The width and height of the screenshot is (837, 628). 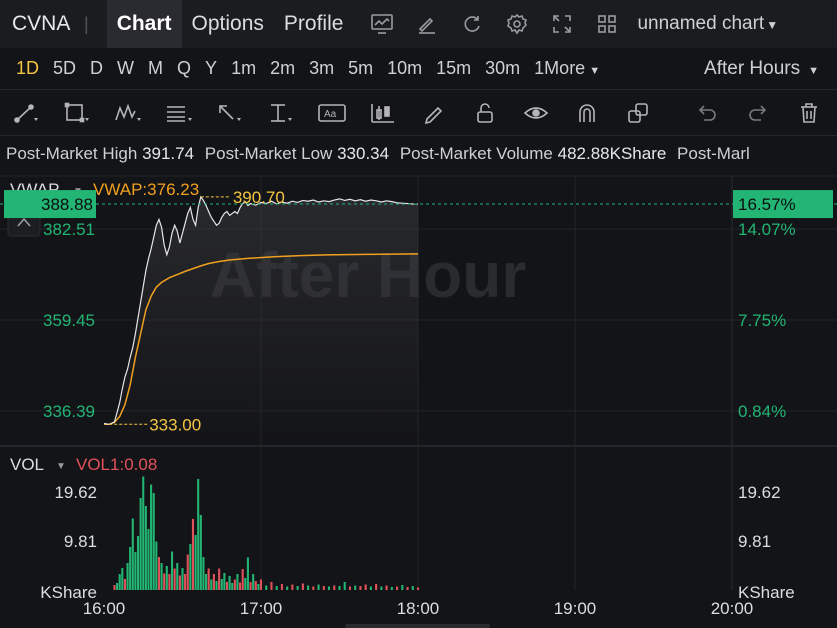 What do you see at coordinates (64, 68) in the screenshot?
I see `timeframe-5d: 5D` at bounding box center [64, 68].